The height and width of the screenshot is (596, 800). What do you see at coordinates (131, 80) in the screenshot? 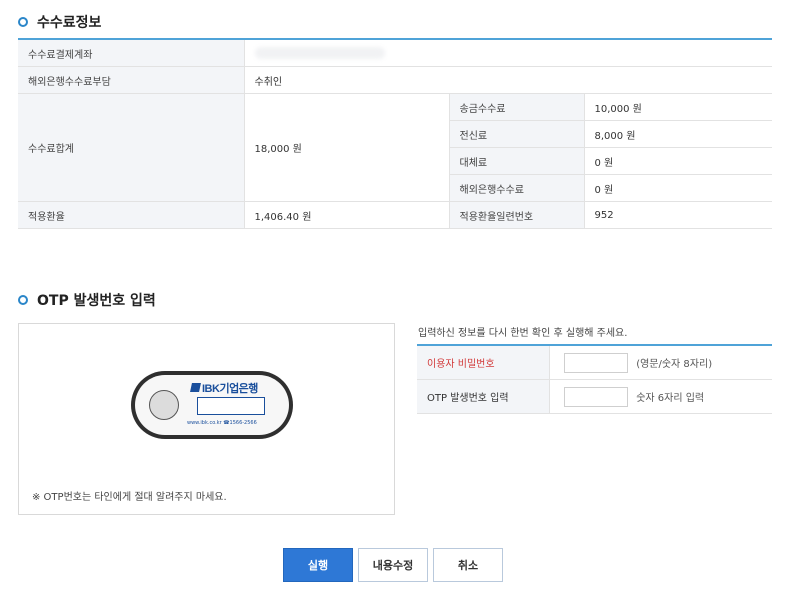
I see `overseas-fee-payer-label: 해외은행수수료부담` at bounding box center [131, 80].